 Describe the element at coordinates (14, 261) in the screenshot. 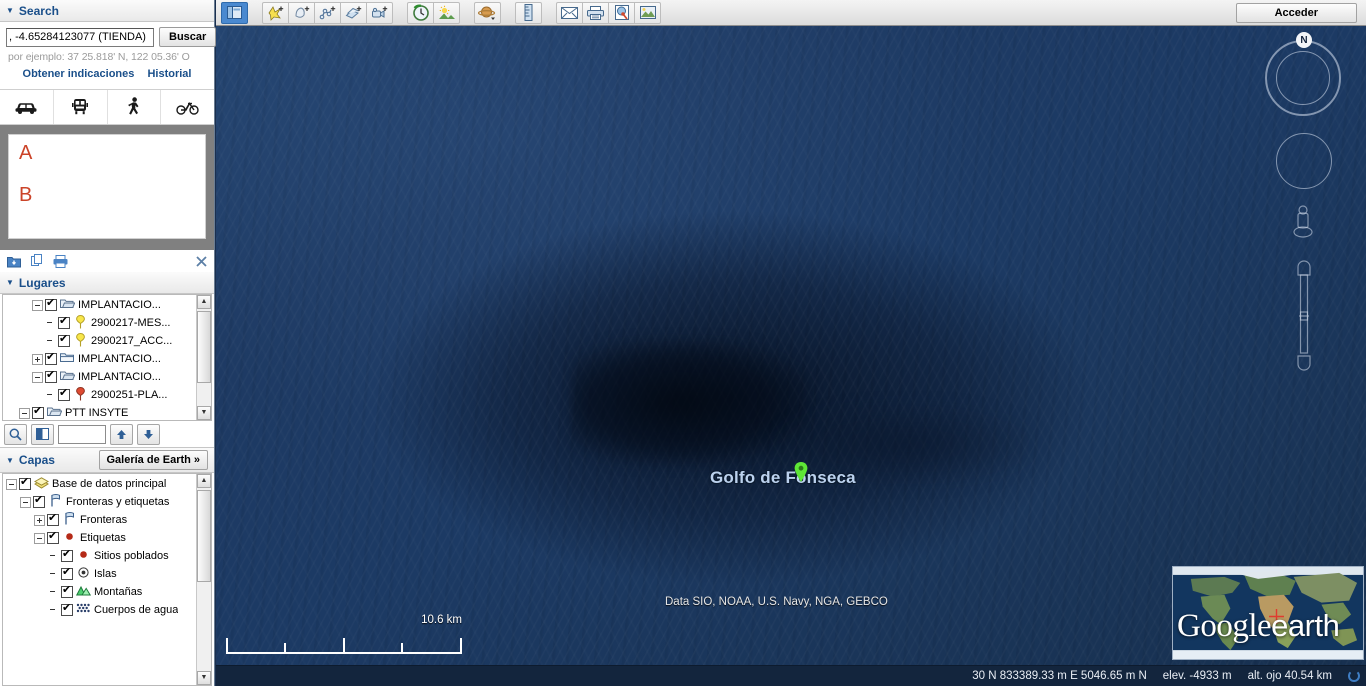

I see `import-icon` at that location.